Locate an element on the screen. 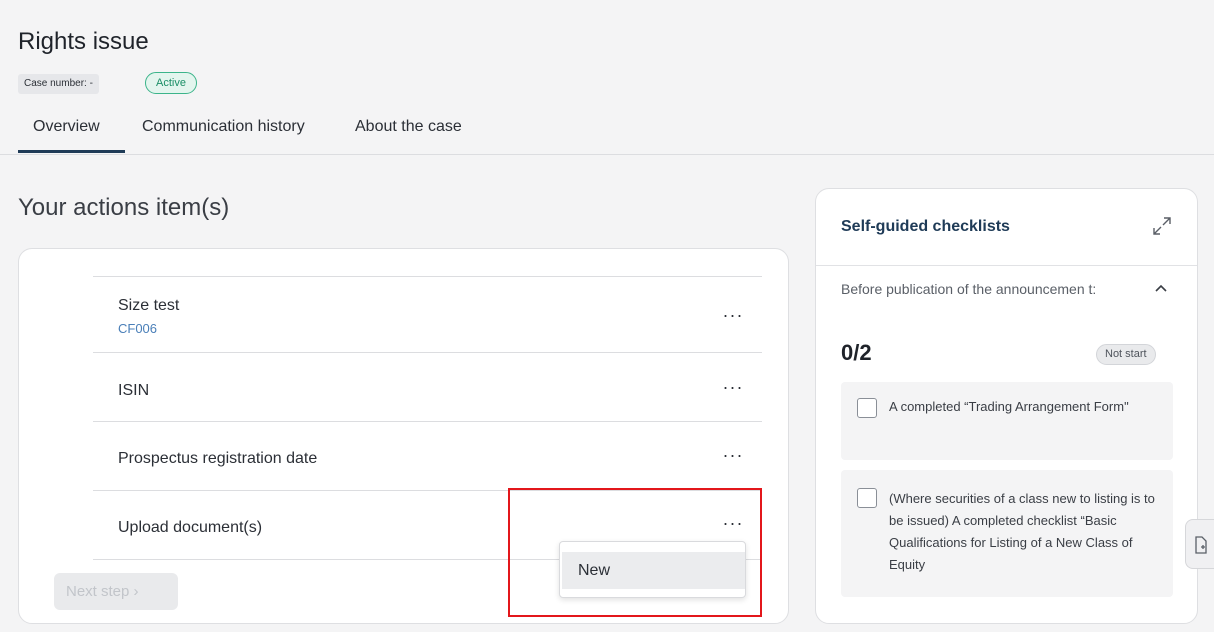 Image resolution: width=1214 pixels, height=632 pixels. action-item-label: ISIN is located at coordinates (134, 390).